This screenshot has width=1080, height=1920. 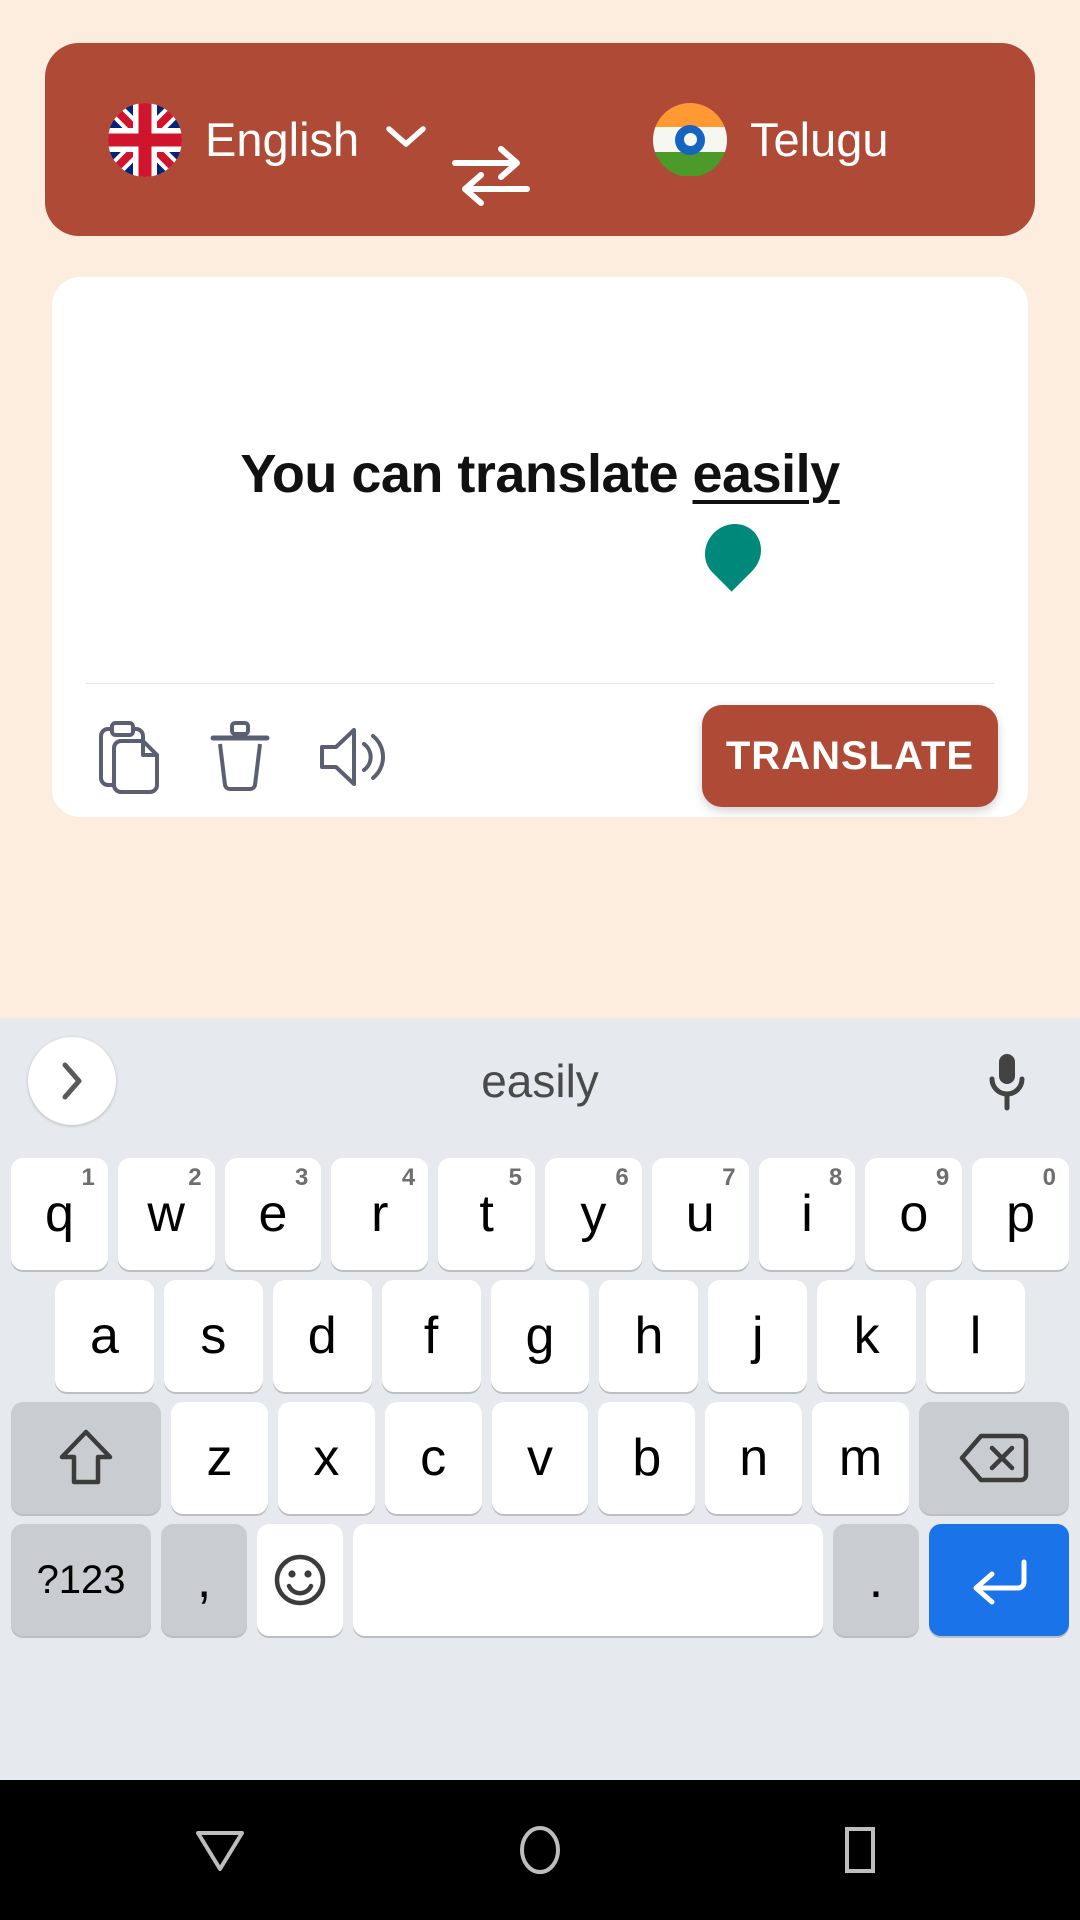 I want to click on key-label: f, so click(x=431, y=1336).